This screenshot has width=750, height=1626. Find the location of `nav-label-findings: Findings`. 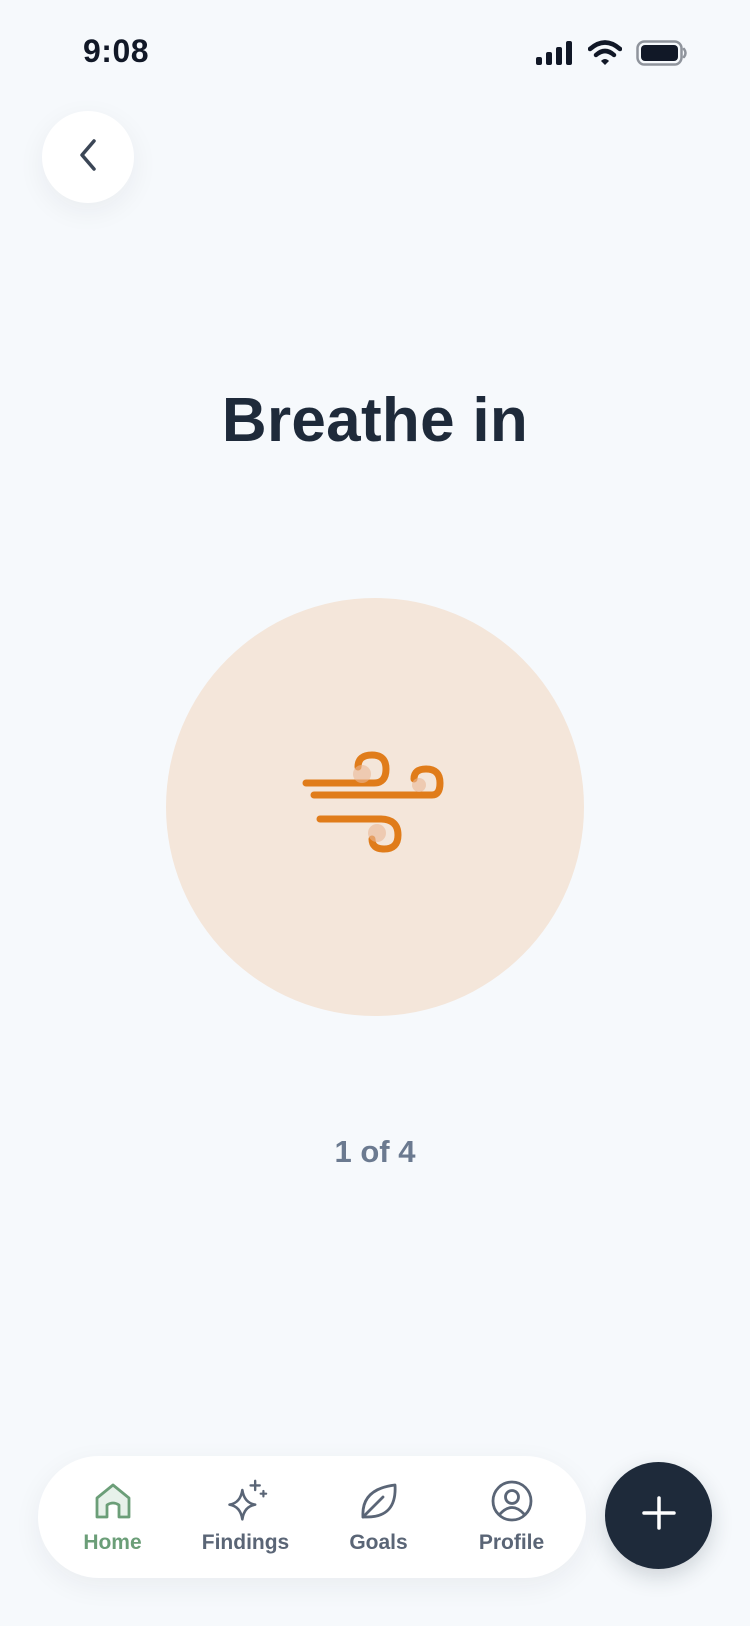

nav-label-findings: Findings is located at coordinates (245, 1542).